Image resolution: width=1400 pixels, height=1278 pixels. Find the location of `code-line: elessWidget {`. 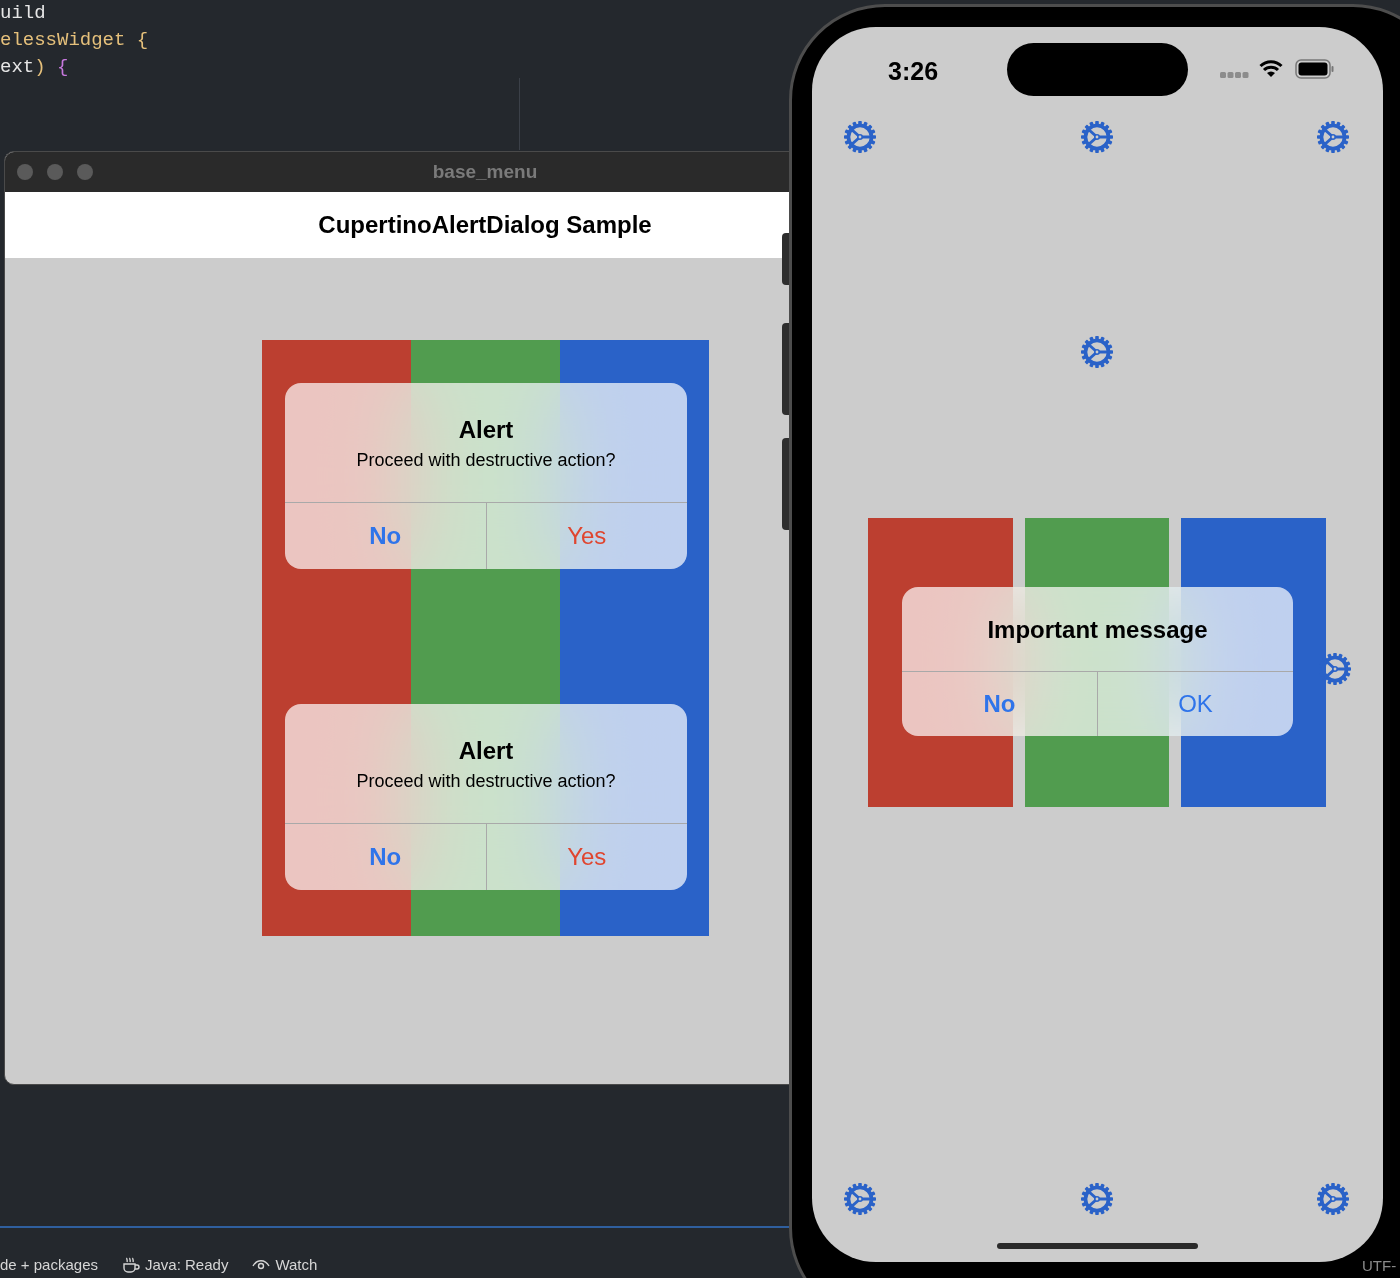

code-line: elessWidget { is located at coordinates (74, 40).